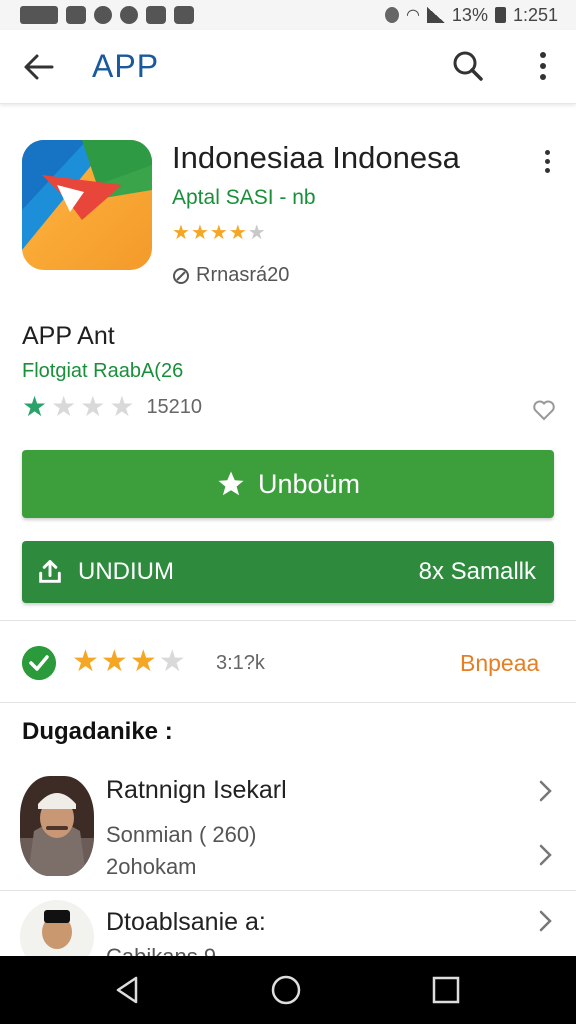  Describe the element at coordinates (196, 790) in the screenshot. I see `person-name: Ratnnign Isekarl` at that location.